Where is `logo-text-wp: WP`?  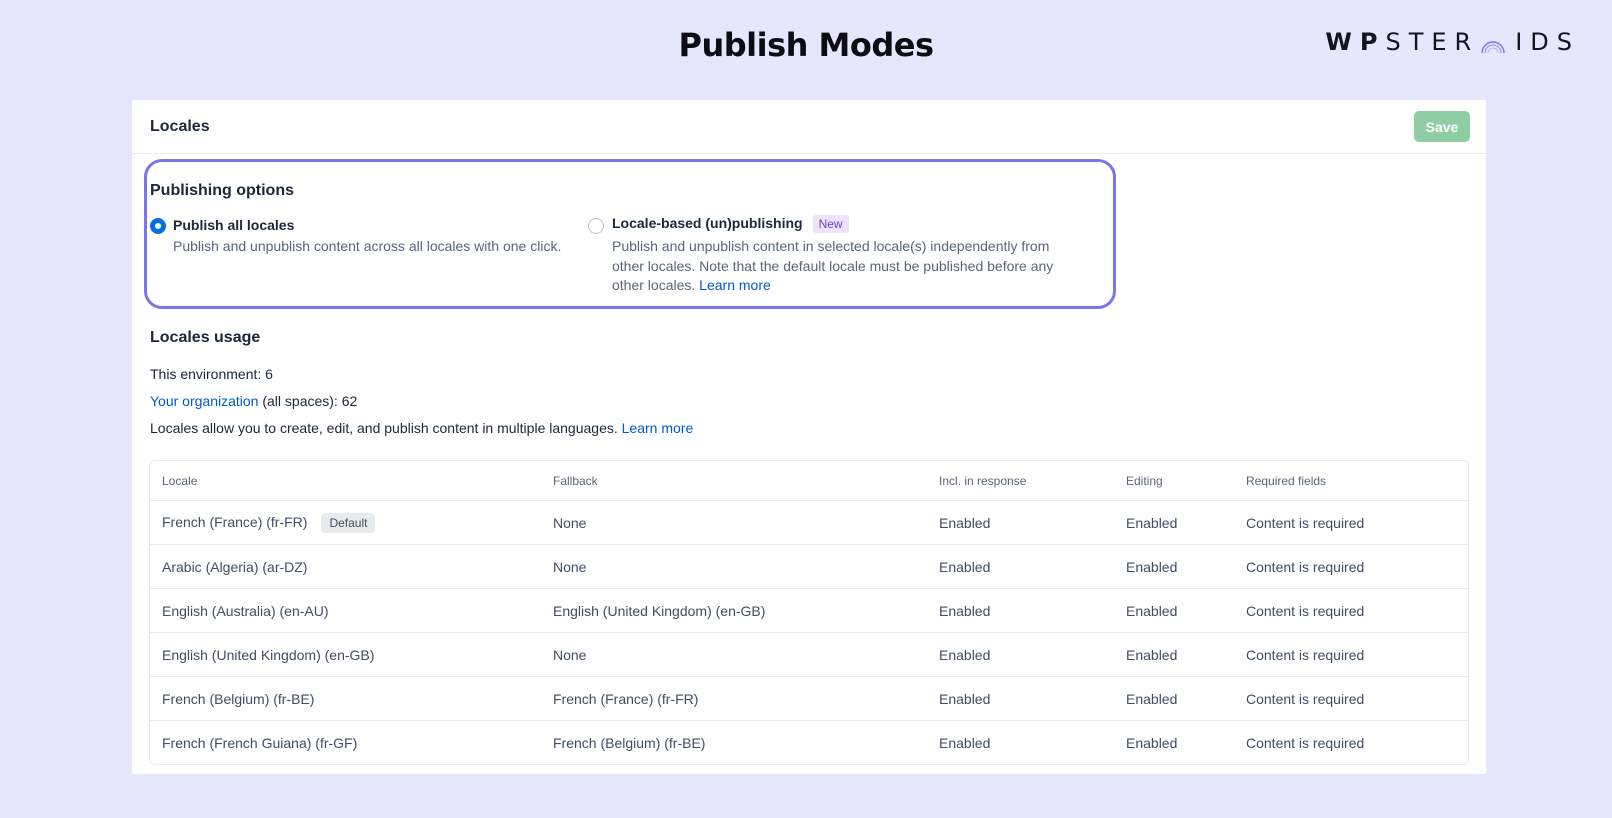
logo-text-wp: WP is located at coordinates (1355, 42).